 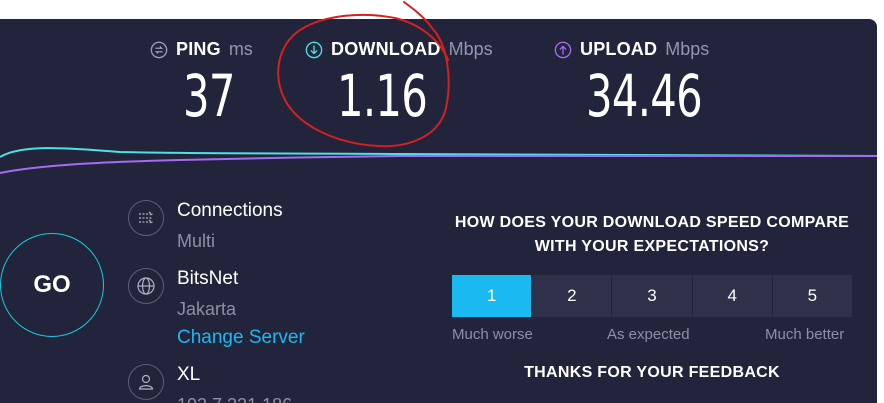 What do you see at coordinates (805, 334) in the screenshot?
I see `rating-label-high: Much better` at bounding box center [805, 334].